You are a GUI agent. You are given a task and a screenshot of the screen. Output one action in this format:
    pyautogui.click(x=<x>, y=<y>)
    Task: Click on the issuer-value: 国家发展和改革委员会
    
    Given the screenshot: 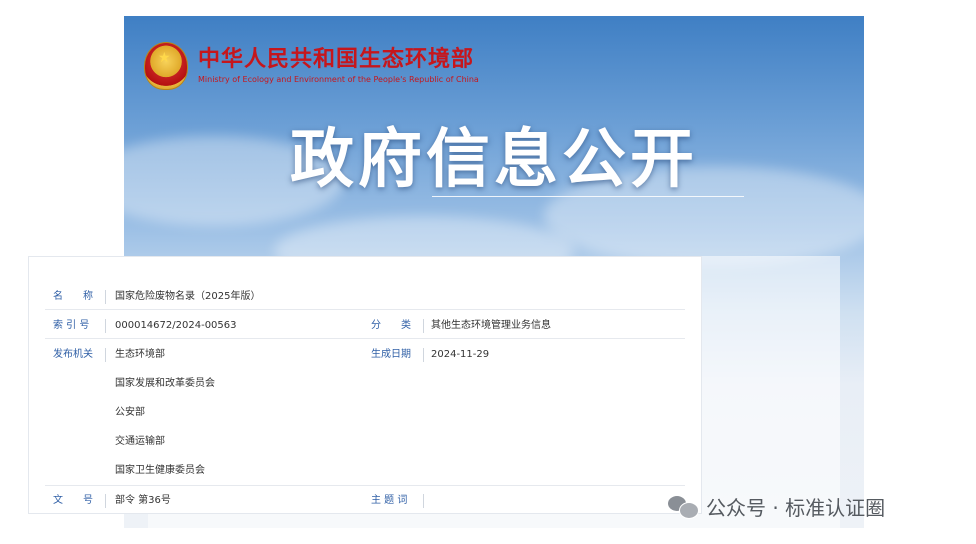 What is the action you would take?
    pyautogui.click(x=165, y=383)
    